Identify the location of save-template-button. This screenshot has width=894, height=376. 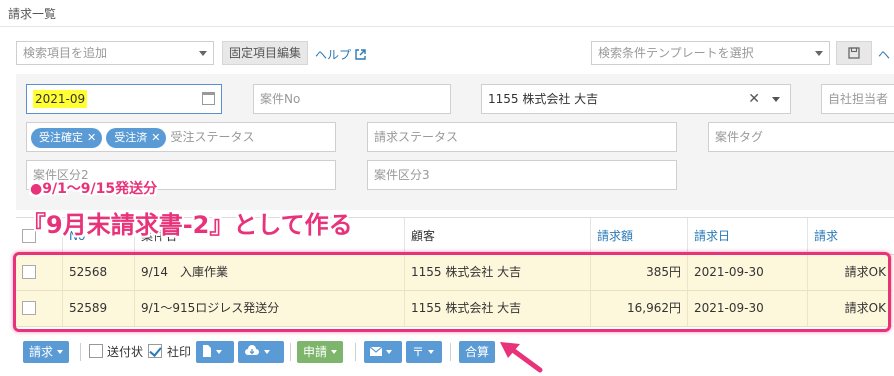
(854, 53).